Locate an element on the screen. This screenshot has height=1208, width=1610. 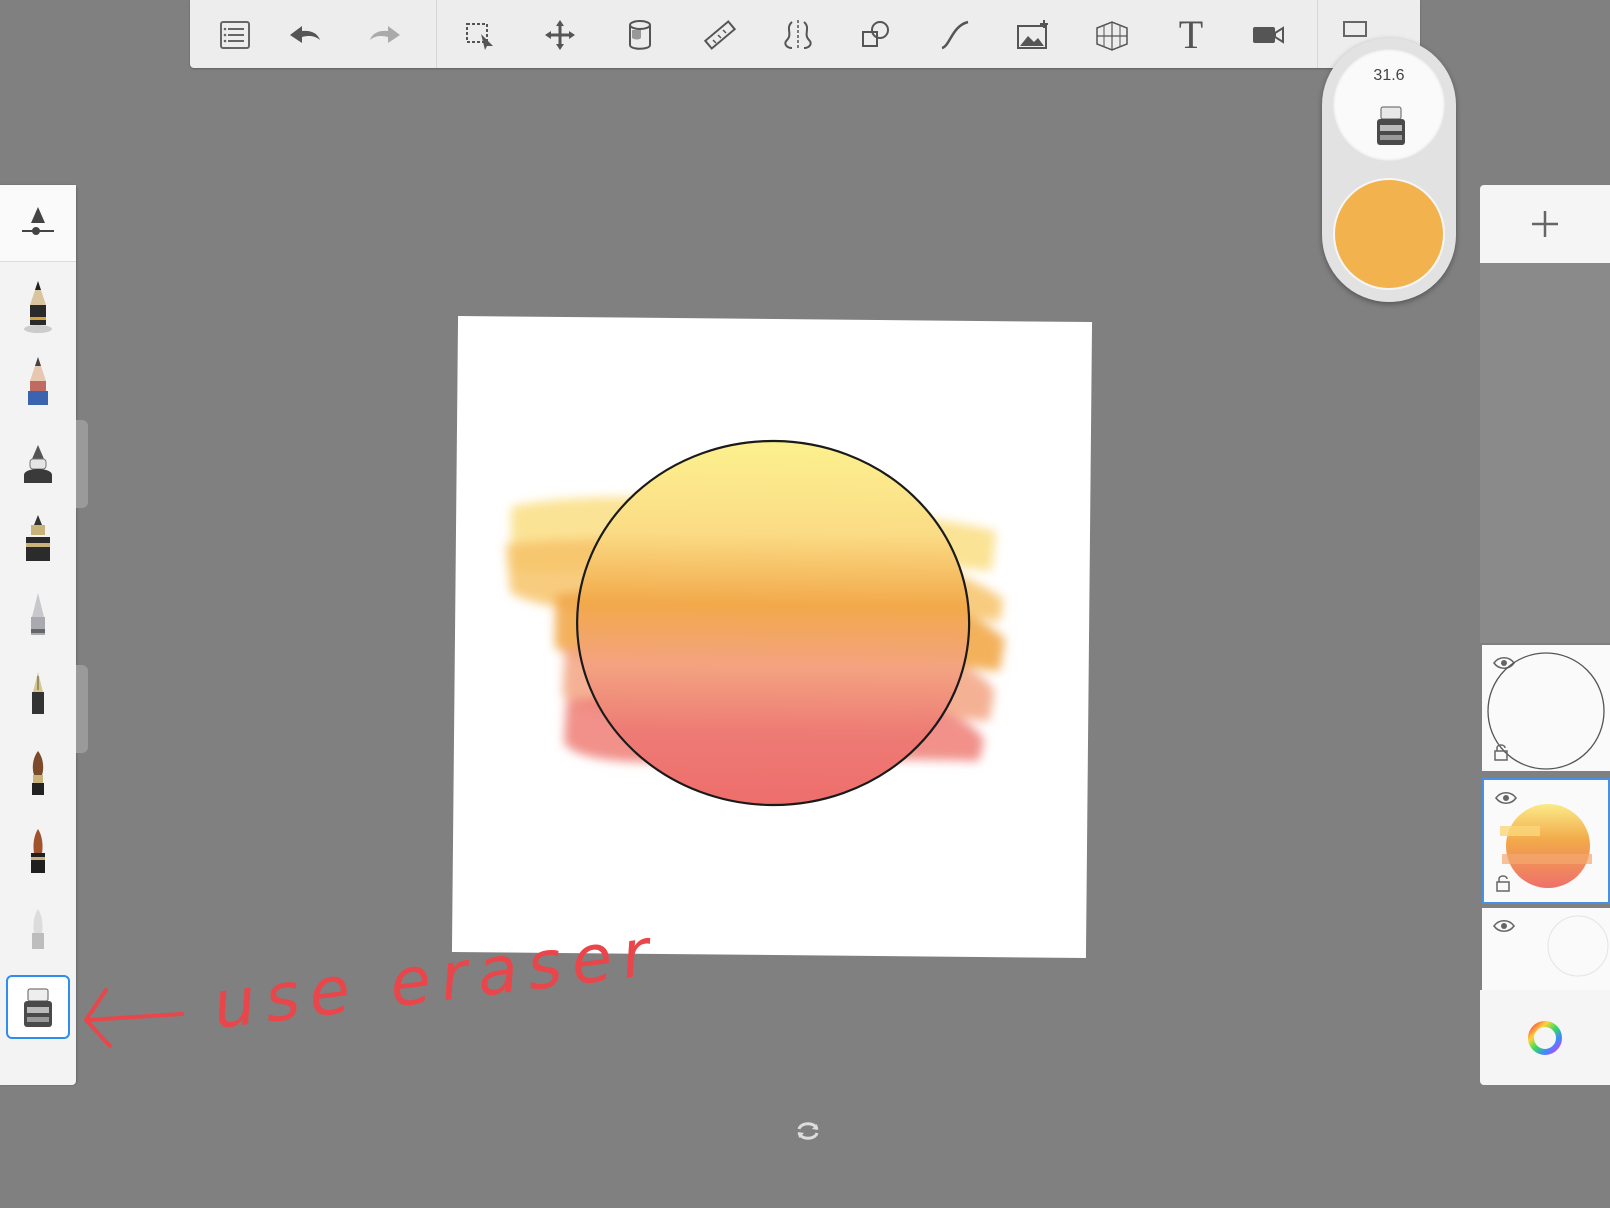
brush-palette is located at coordinates (38, 635).